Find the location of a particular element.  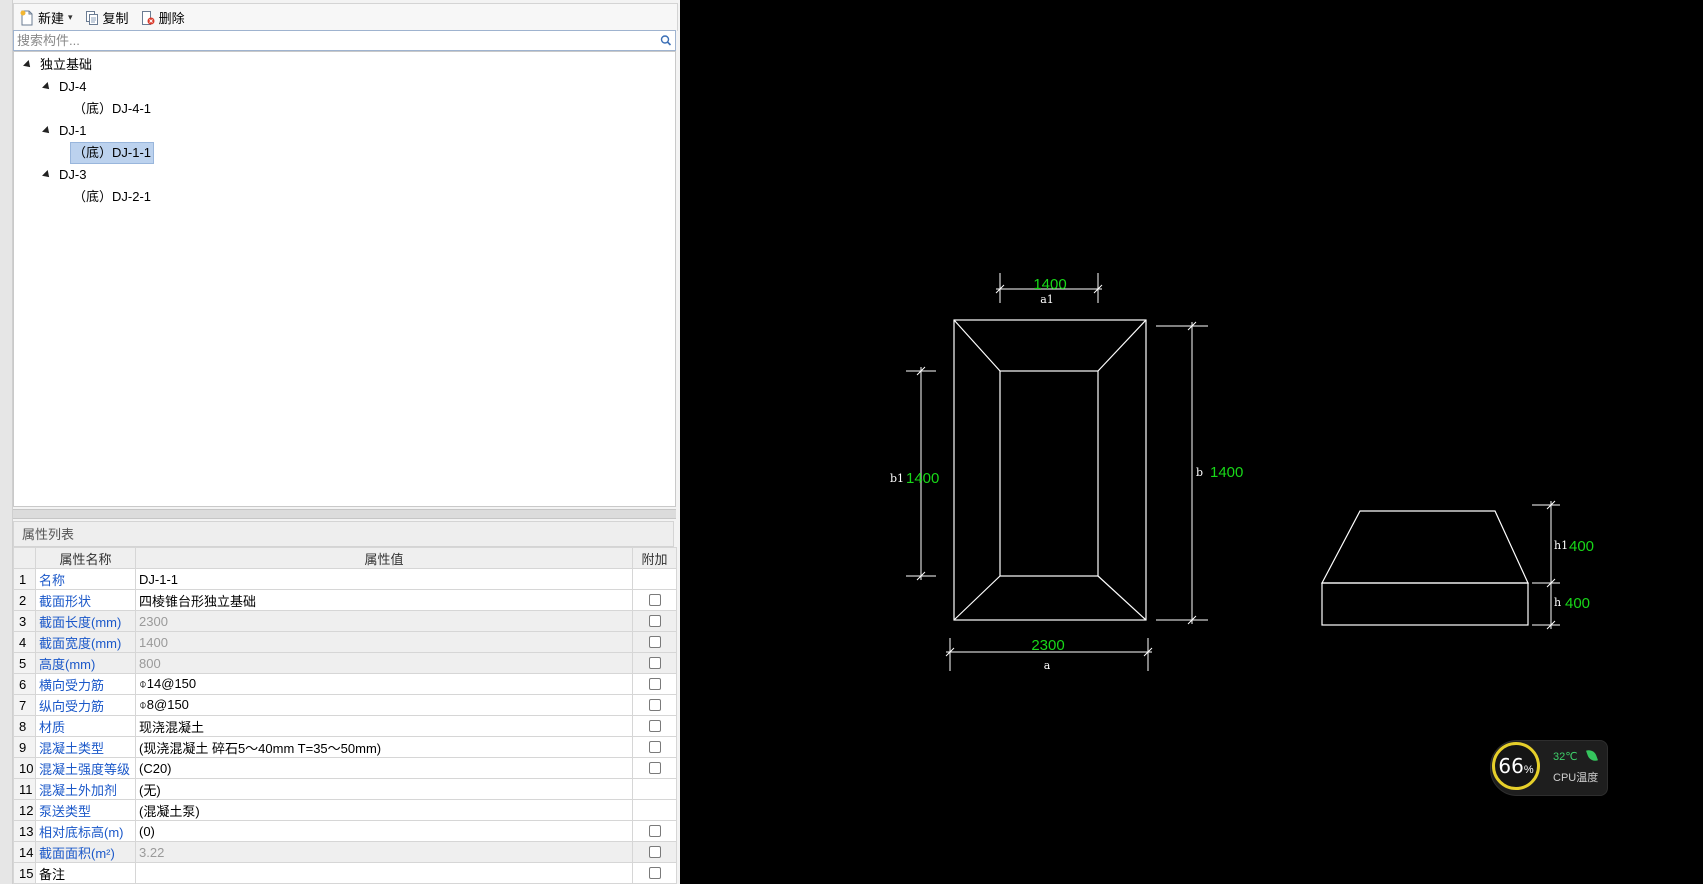

tree-node-label: DJ-1 is located at coordinates (73, 130).